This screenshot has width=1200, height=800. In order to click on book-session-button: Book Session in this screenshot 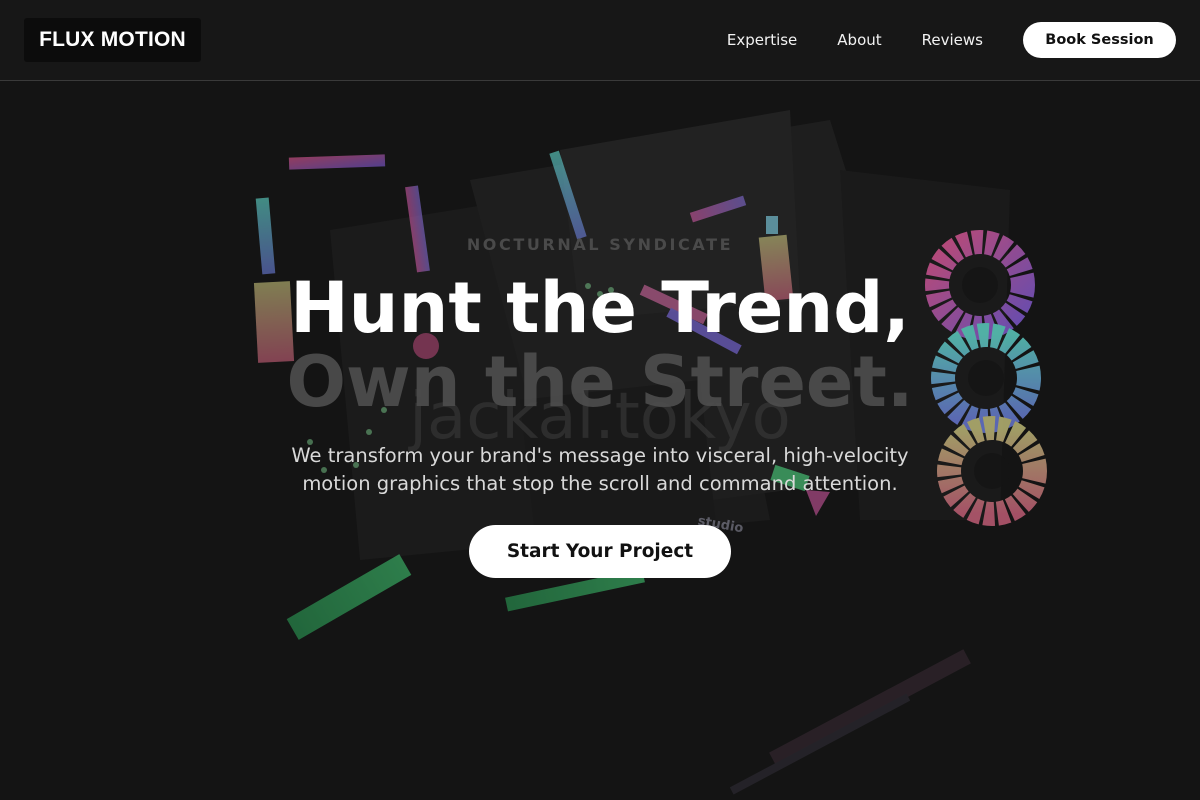, I will do `click(1099, 40)`.